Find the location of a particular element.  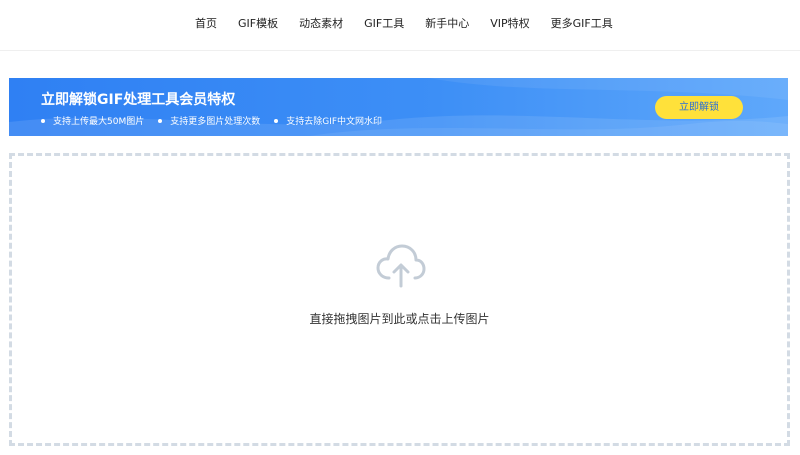

nav-item-animated-materials: 动态素材 is located at coordinates (321, 24).